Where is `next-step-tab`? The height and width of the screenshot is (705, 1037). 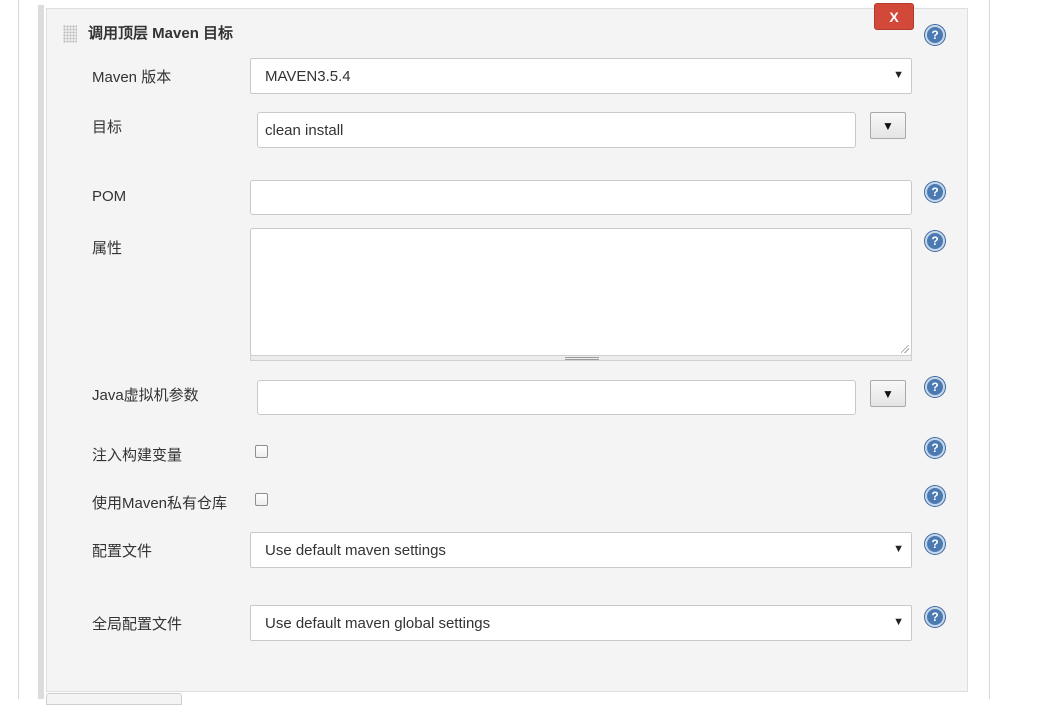
next-step-tab is located at coordinates (114, 699).